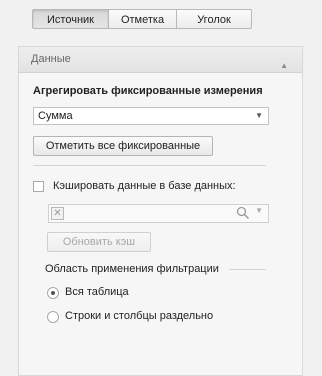 This screenshot has width=322, height=376. Describe the element at coordinates (144, 186) in the screenshot. I see `cache-checkbox-label: Кэшировать данные в базе данных:` at that location.